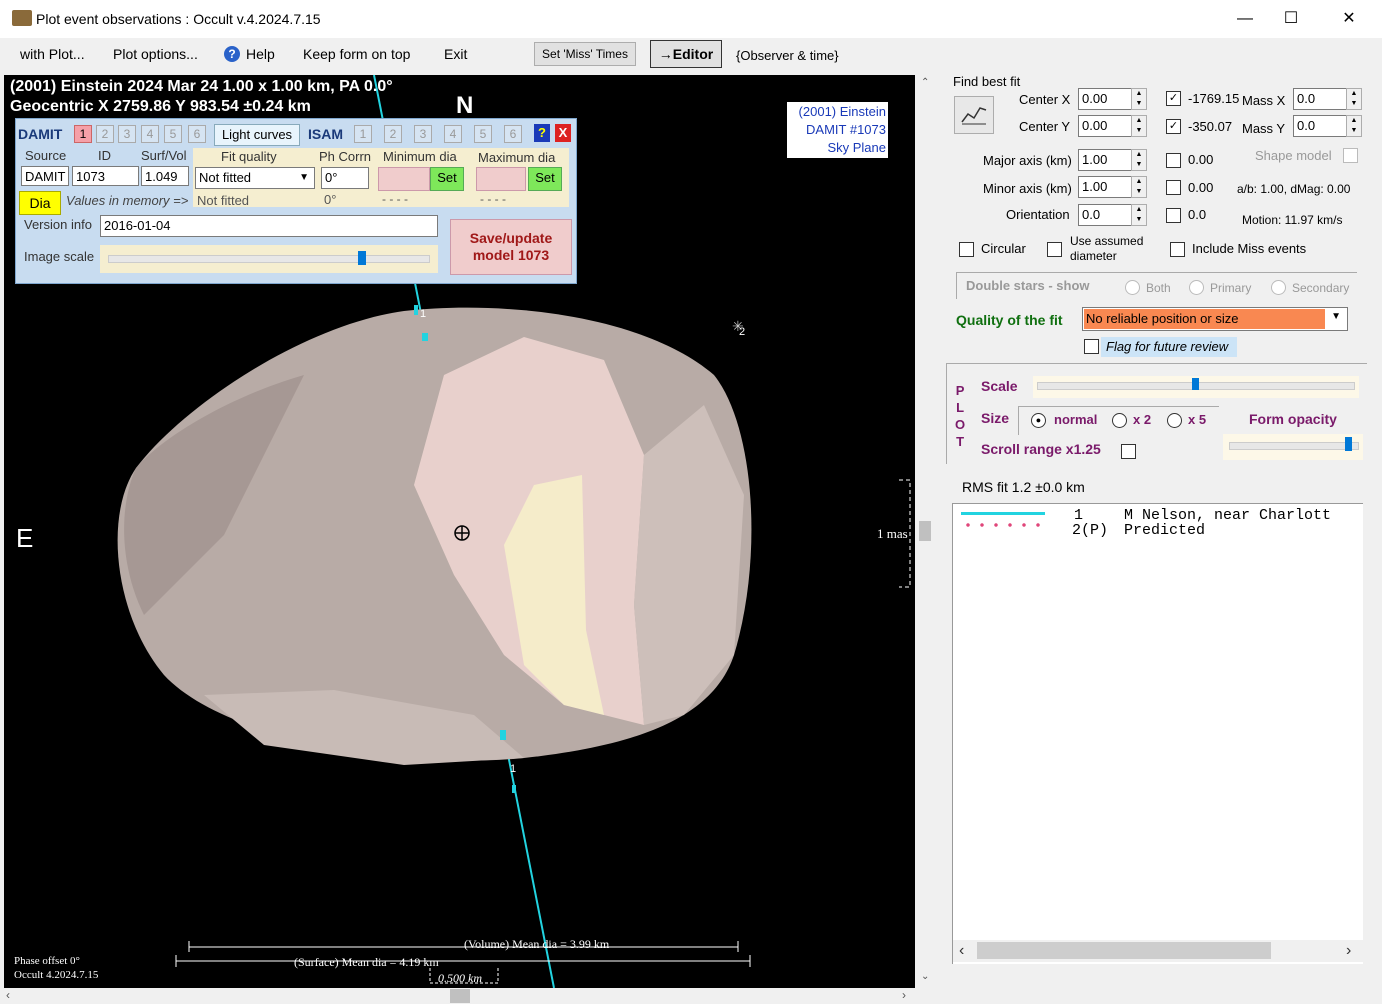 The image size is (1382, 1004). I want to click on ph-corrn-field: 0°, so click(345, 178).